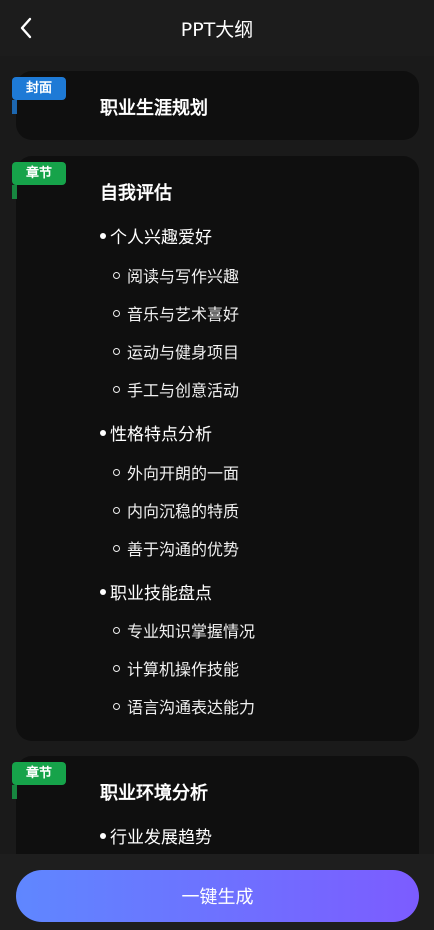 Image resolution: width=434 pixels, height=930 pixels. I want to click on page-title: PPT大纲, so click(217, 29).